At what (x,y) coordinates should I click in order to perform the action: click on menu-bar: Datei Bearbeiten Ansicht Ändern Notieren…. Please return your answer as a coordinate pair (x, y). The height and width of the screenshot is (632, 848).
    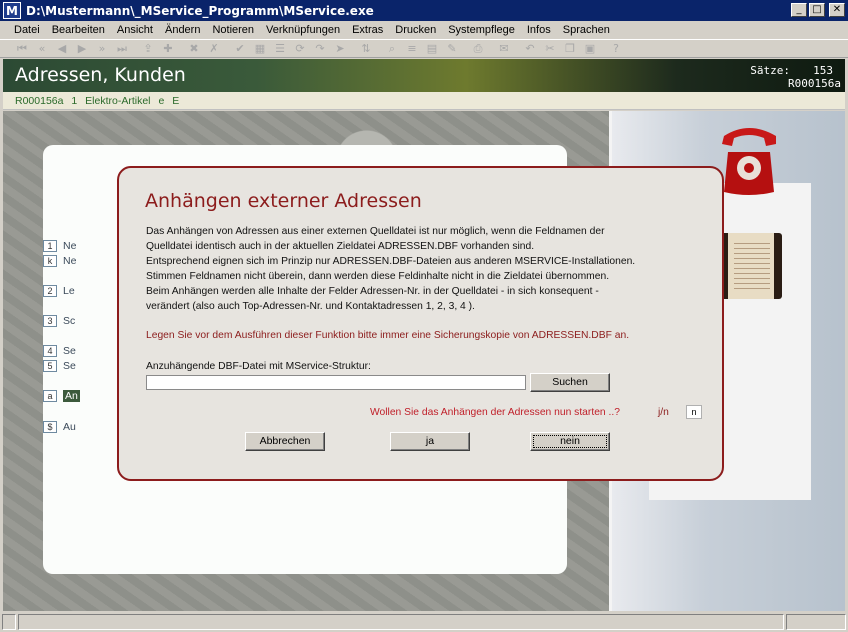
    Looking at the image, I should click on (424, 30).